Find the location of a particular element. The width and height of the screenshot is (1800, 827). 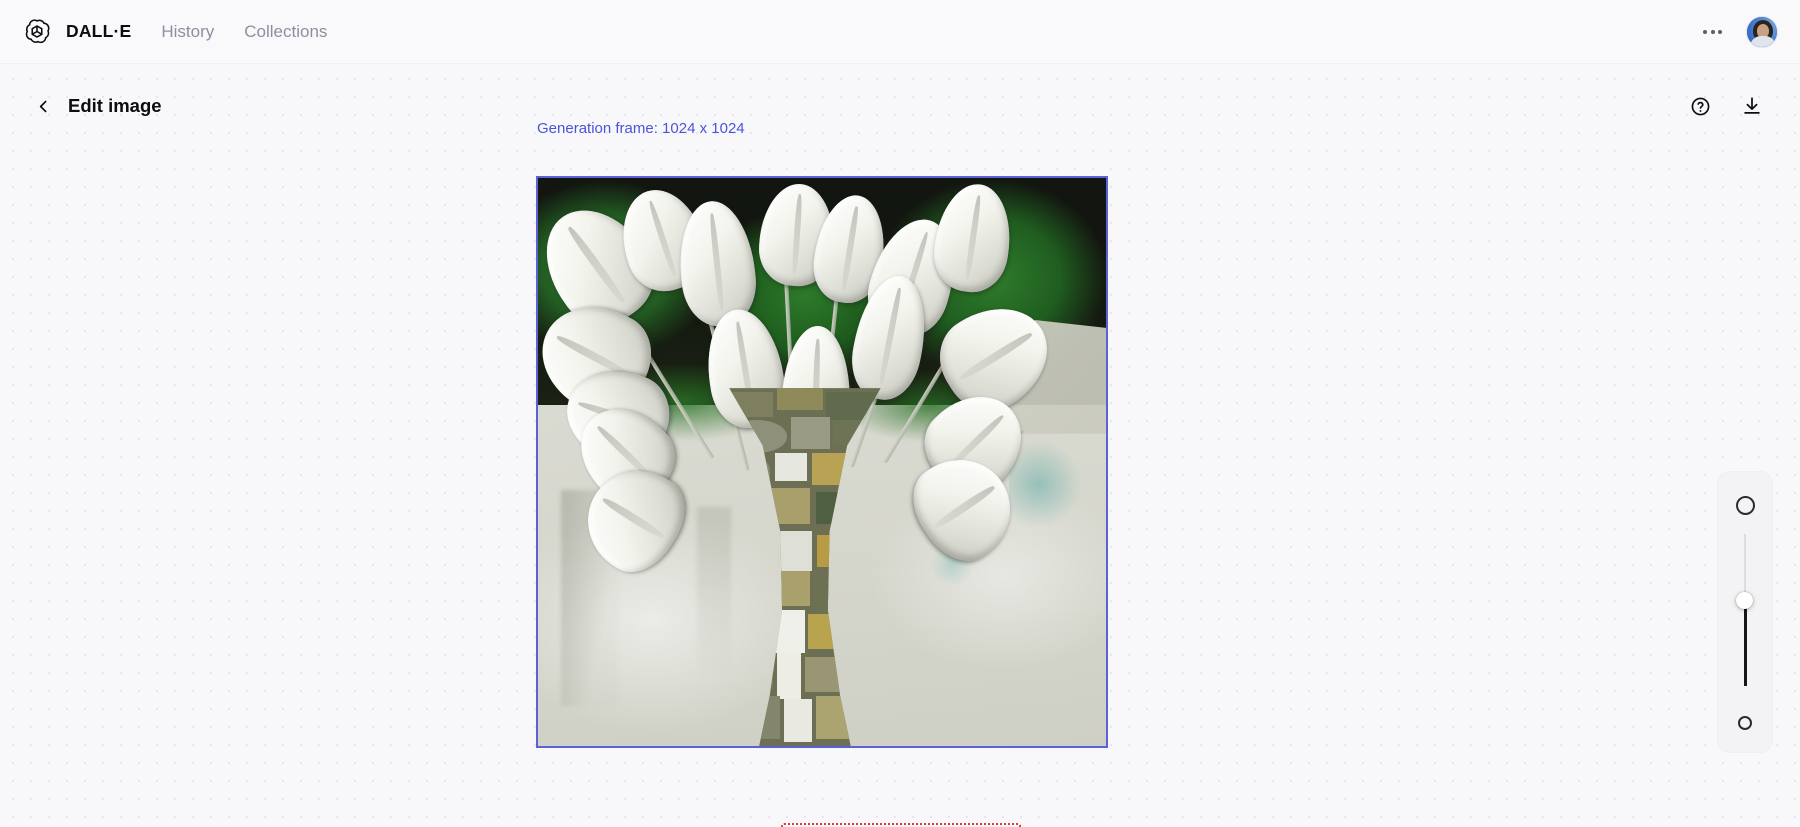

avatar is located at coordinates (1762, 31).